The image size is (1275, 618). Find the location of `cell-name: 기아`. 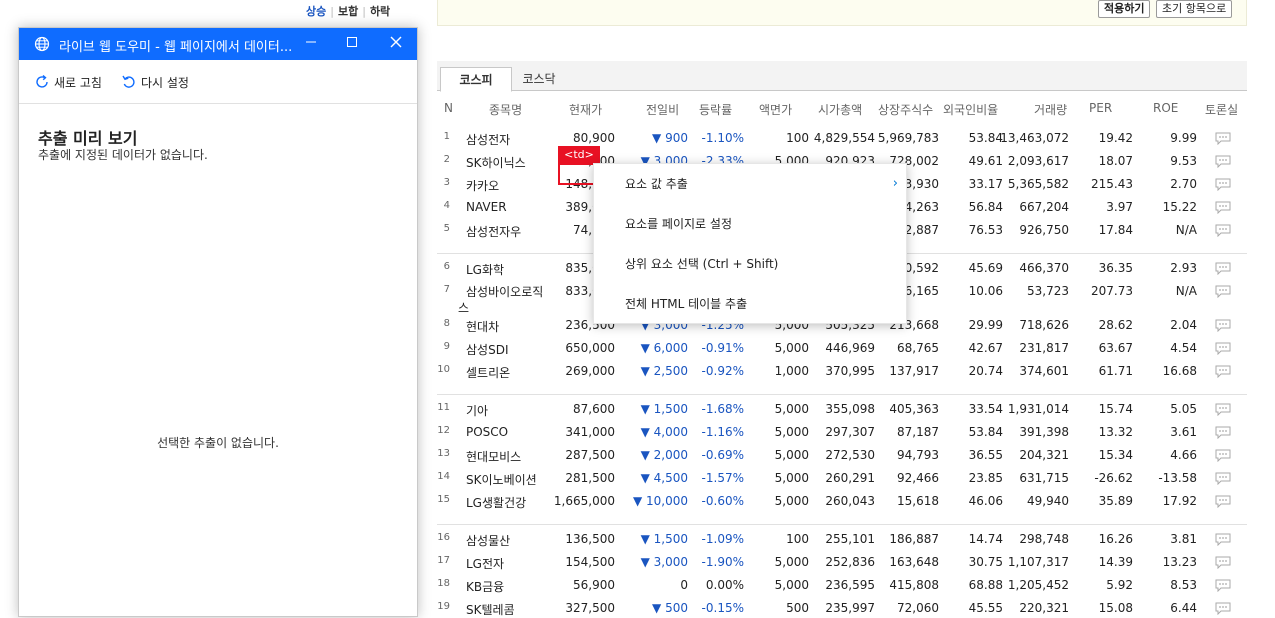

cell-name: 기아 is located at coordinates (477, 410).